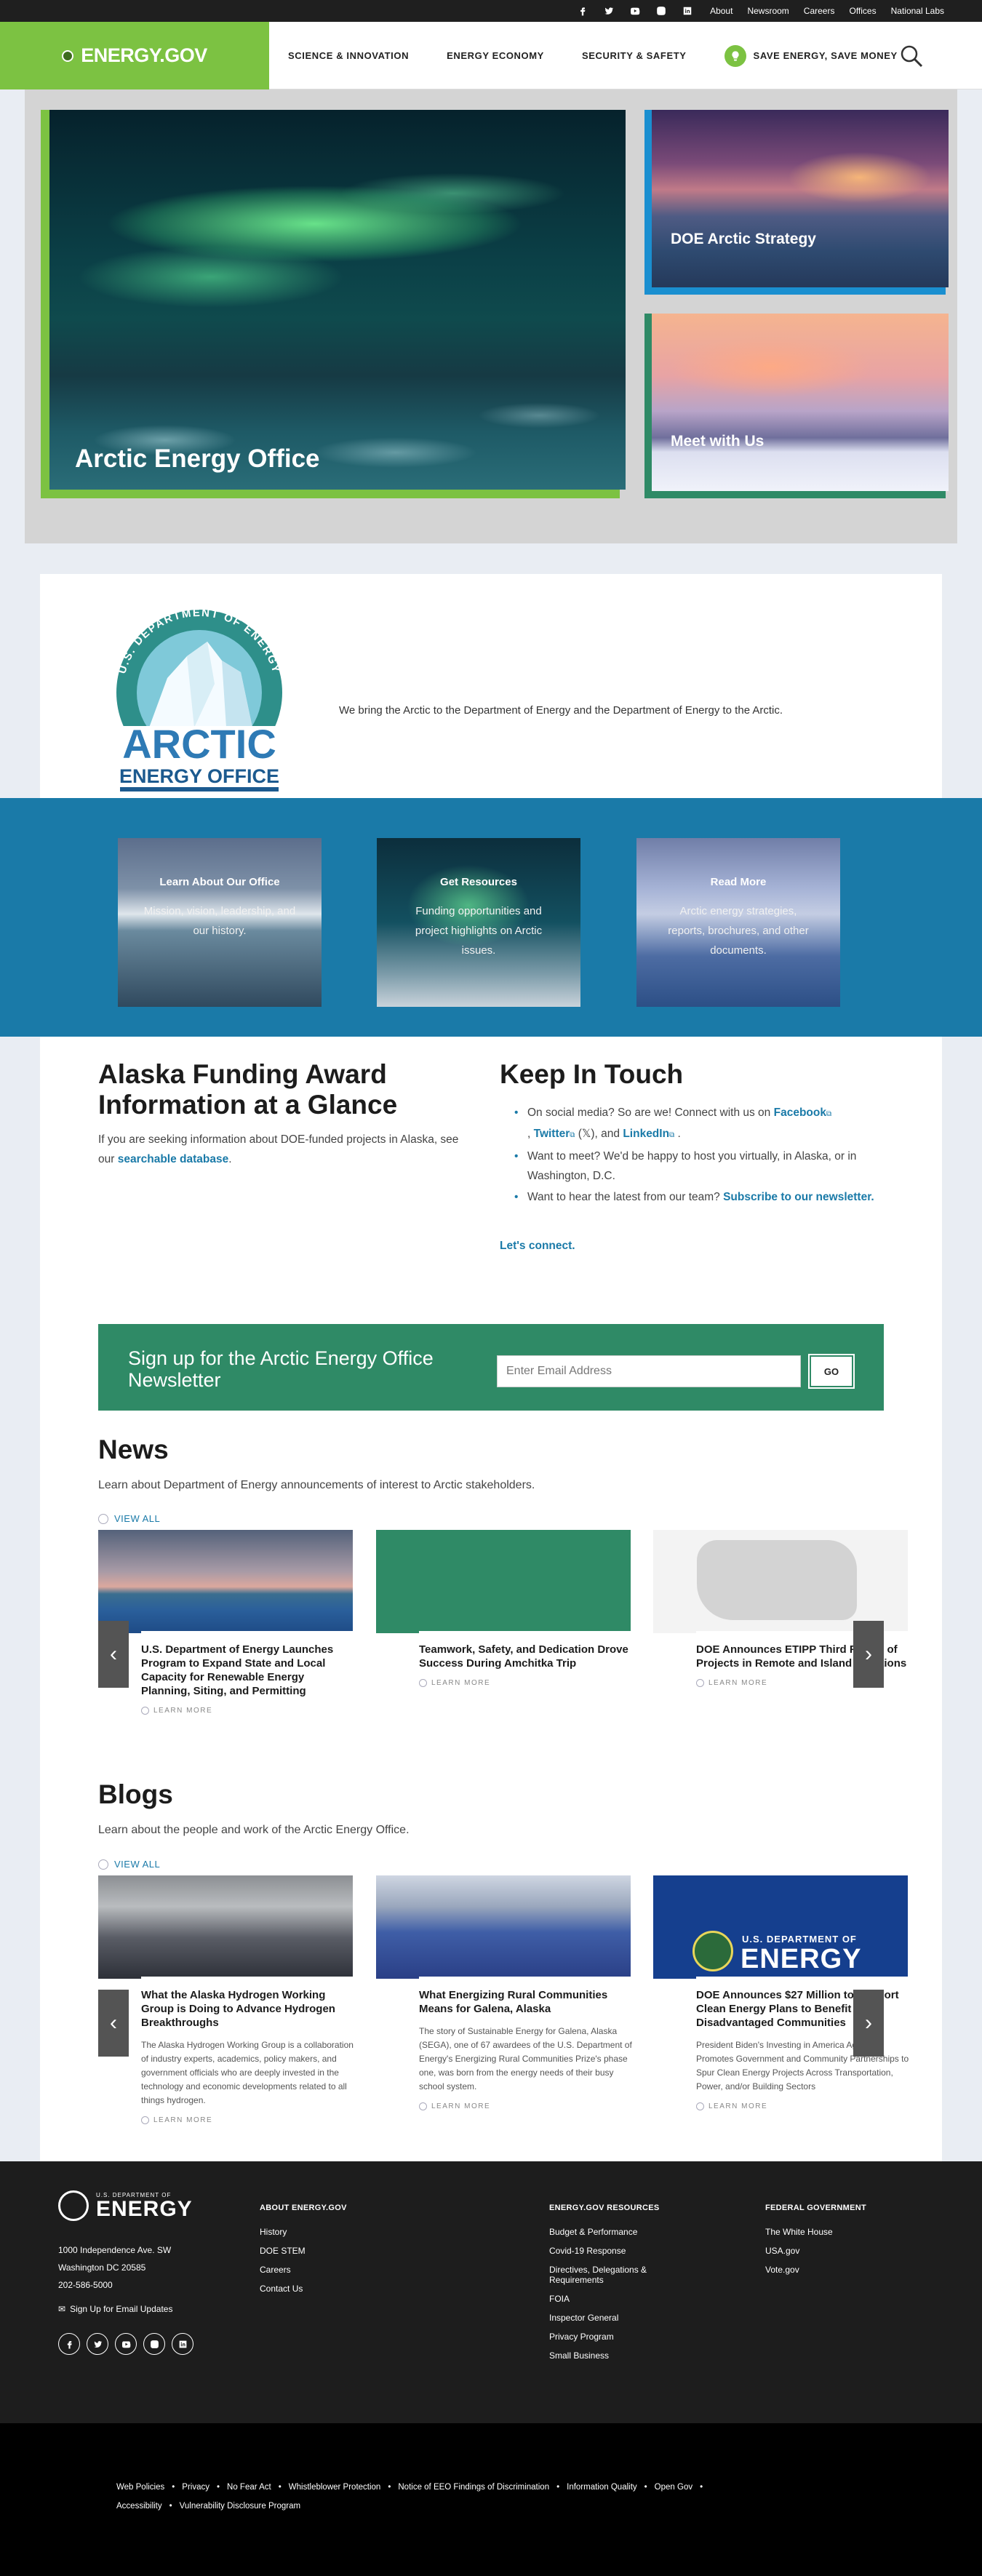  Describe the element at coordinates (819, 11) in the screenshot. I see `util-link-careers: Careers` at that location.